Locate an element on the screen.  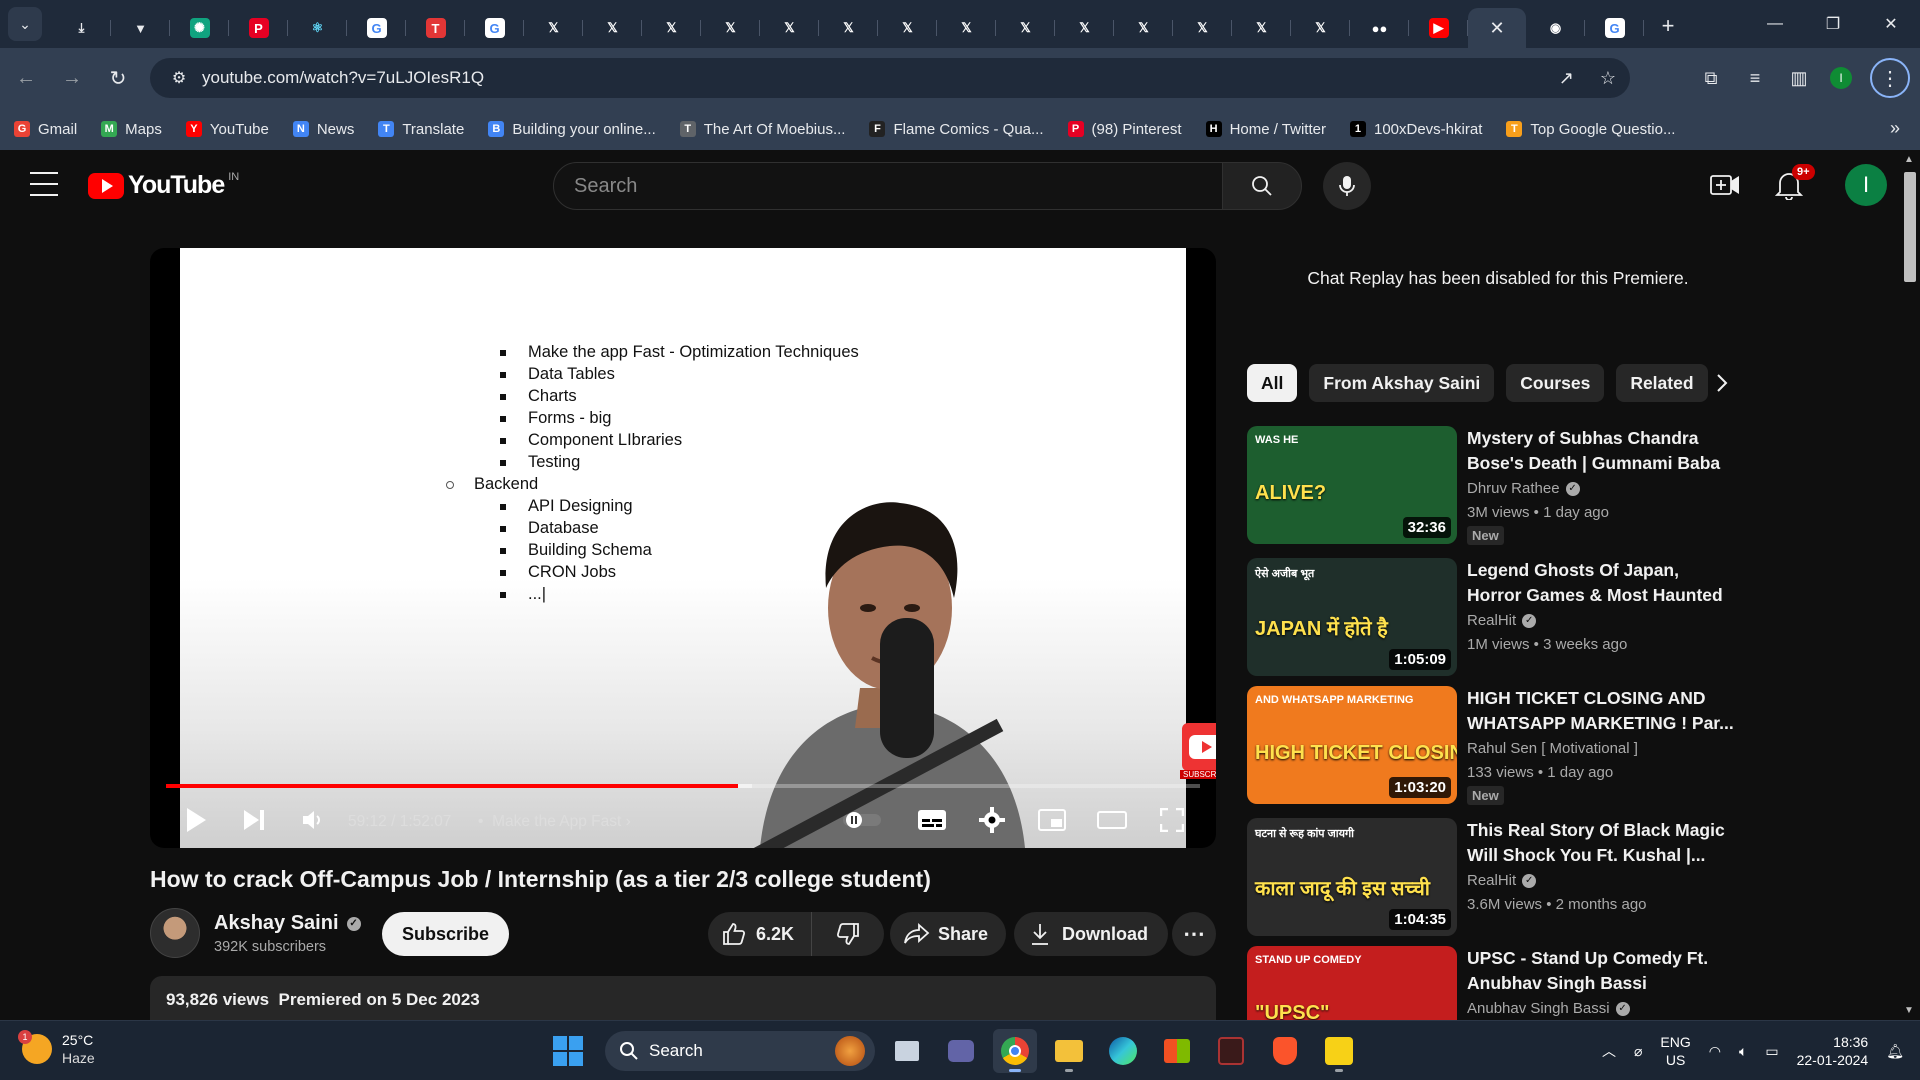
filter-chip: All is located at coordinates (1272, 383).